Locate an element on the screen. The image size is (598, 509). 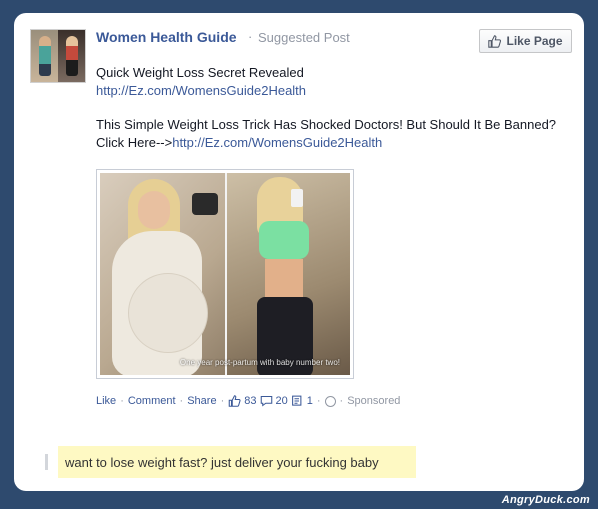
avatar-after-image is located at coordinates (71, 56).